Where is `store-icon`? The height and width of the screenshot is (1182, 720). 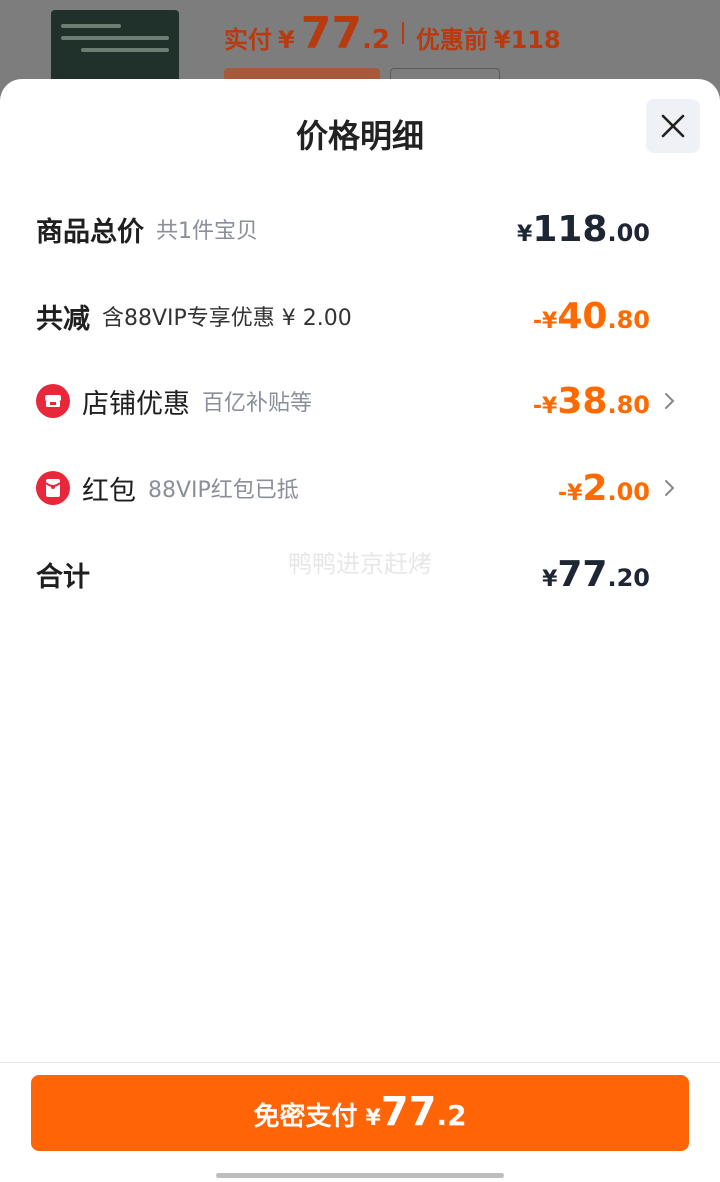
store-icon is located at coordinates (53, 401).